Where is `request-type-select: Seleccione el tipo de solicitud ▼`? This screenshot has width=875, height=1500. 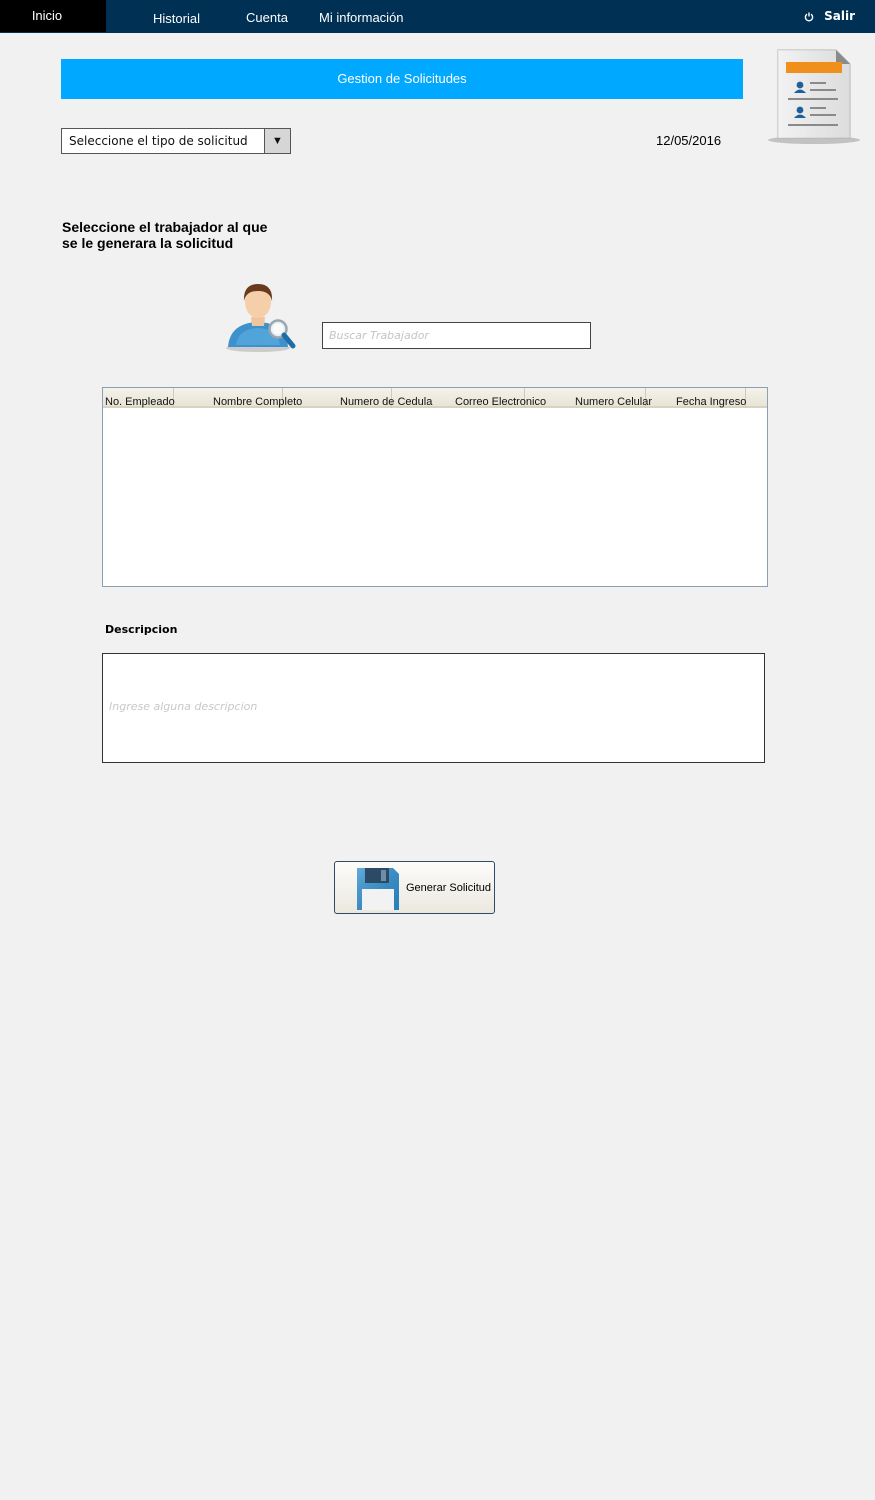
request-type-select: Seleccione el tipo de solicitud ▼ is located at coordinates (176, 141).